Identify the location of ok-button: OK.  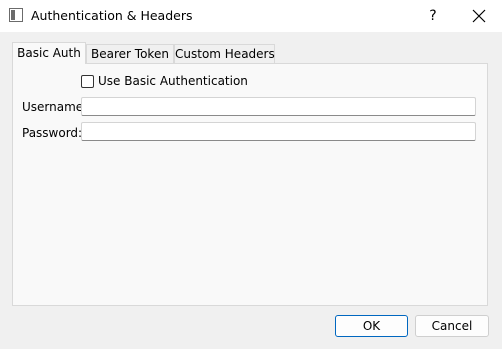
(371, 326).